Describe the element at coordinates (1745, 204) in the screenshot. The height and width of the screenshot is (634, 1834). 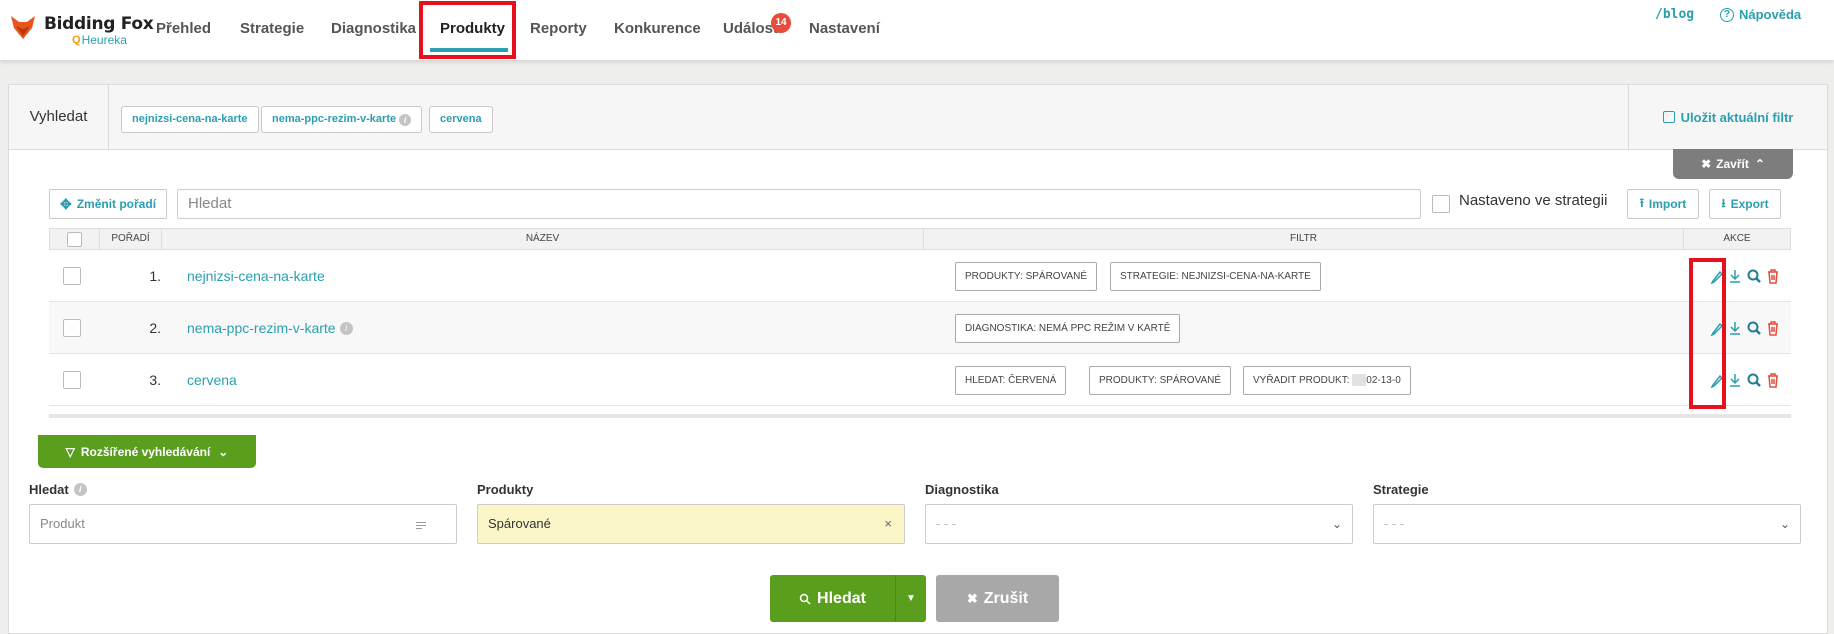
I see `export-button: ⭳ Export` at that location.